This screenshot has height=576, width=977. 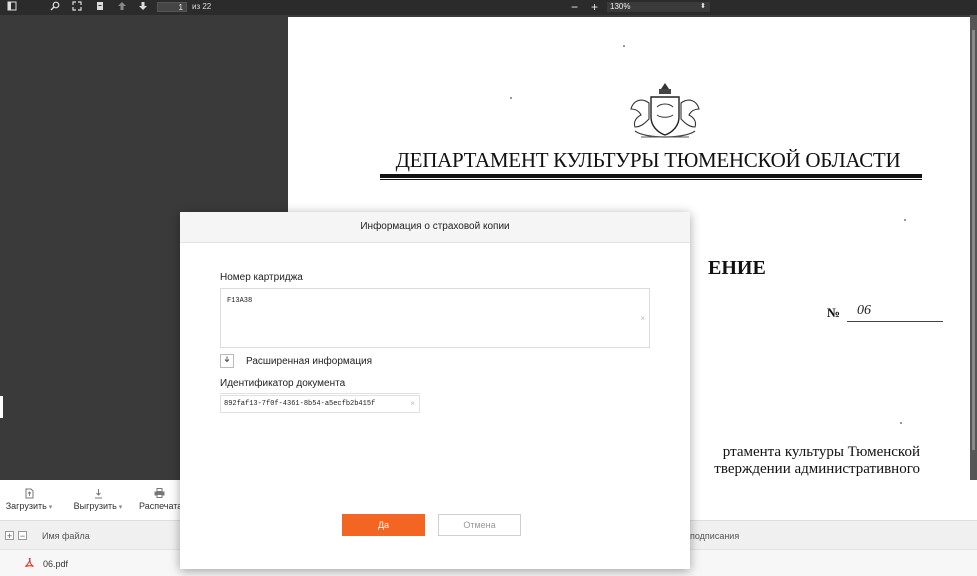 I want to click on file-name: 06.pdf, so click(x=56, y=564).